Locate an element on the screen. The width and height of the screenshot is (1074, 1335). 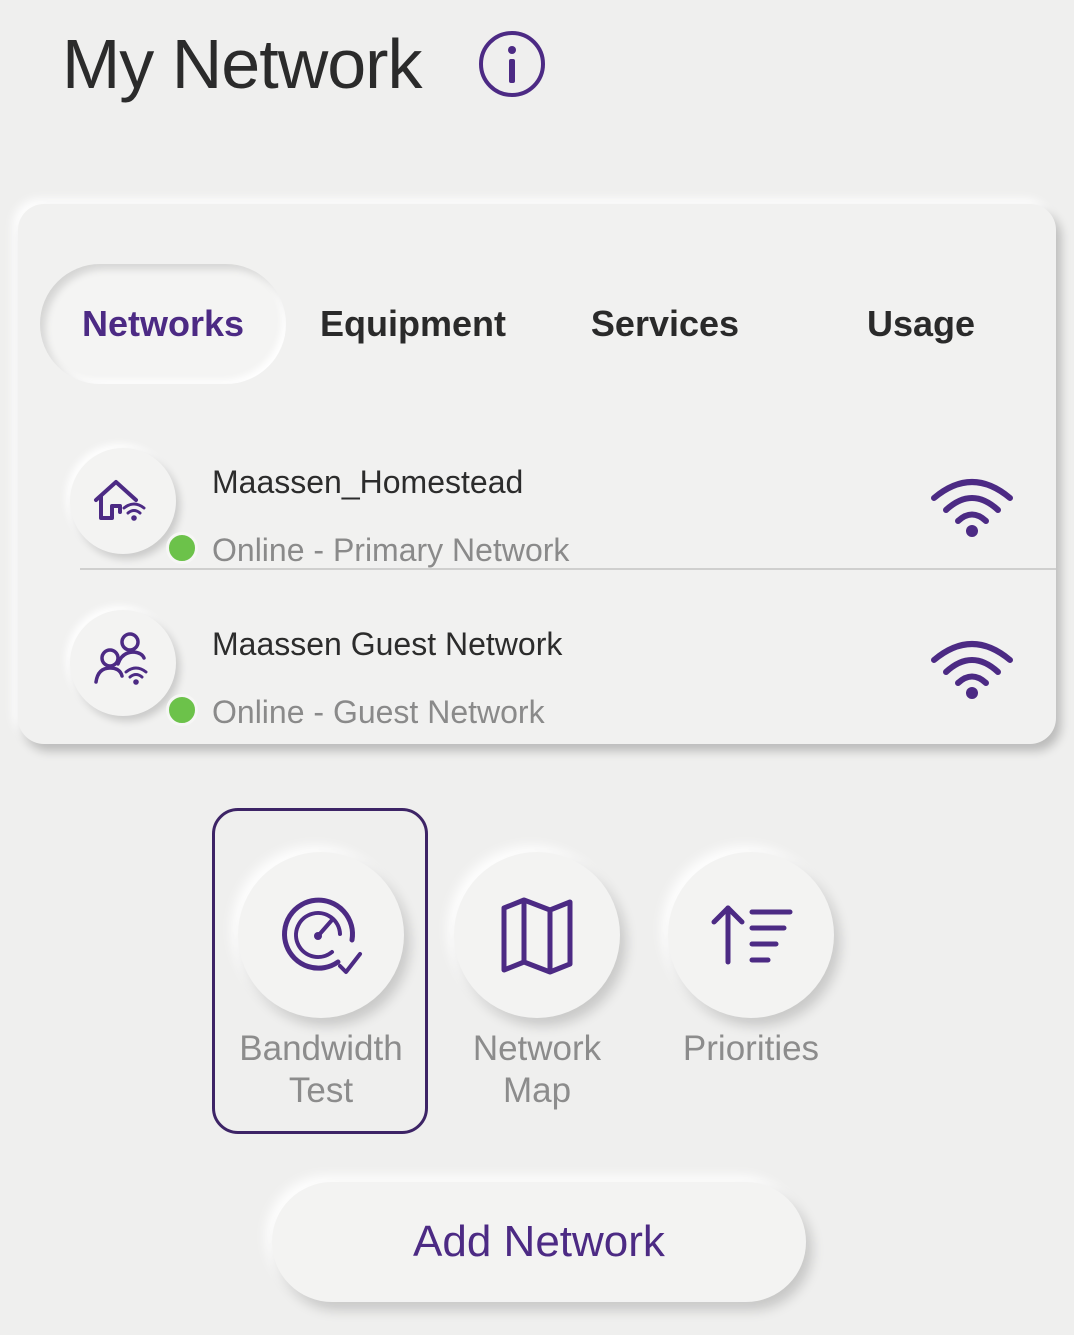
add-network-button: Add Network is located at coordinates (539, 1242).